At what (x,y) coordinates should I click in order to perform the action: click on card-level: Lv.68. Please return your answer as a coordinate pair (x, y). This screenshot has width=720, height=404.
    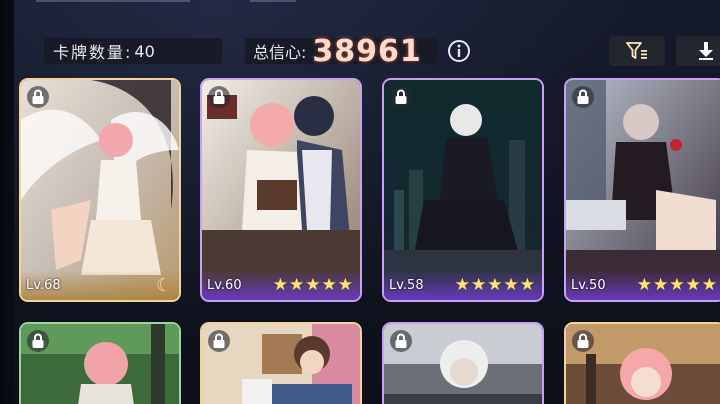
    Looking at the image, I should click on (43, 285).